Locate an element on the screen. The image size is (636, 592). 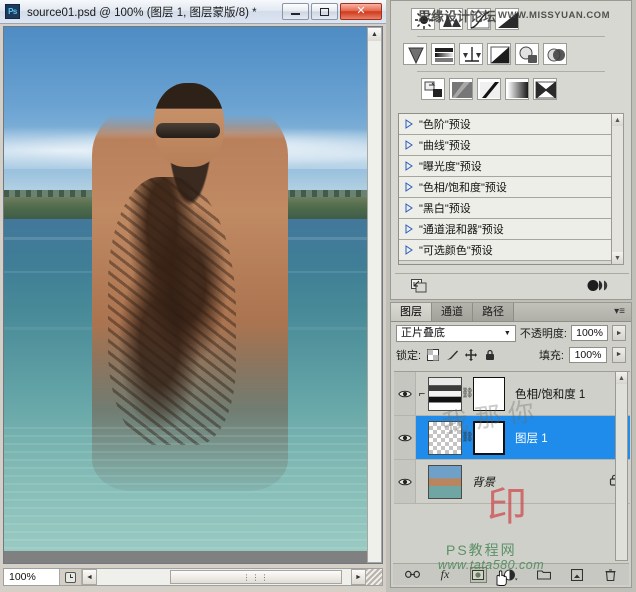
preset-item: "曲线"预设 is located at coordinates (507, 145).